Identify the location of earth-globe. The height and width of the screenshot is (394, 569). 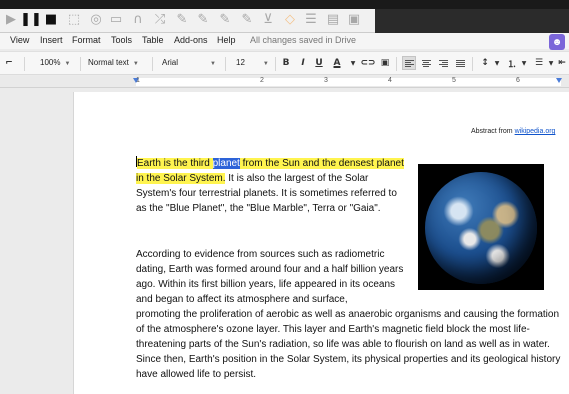
(481, 228).